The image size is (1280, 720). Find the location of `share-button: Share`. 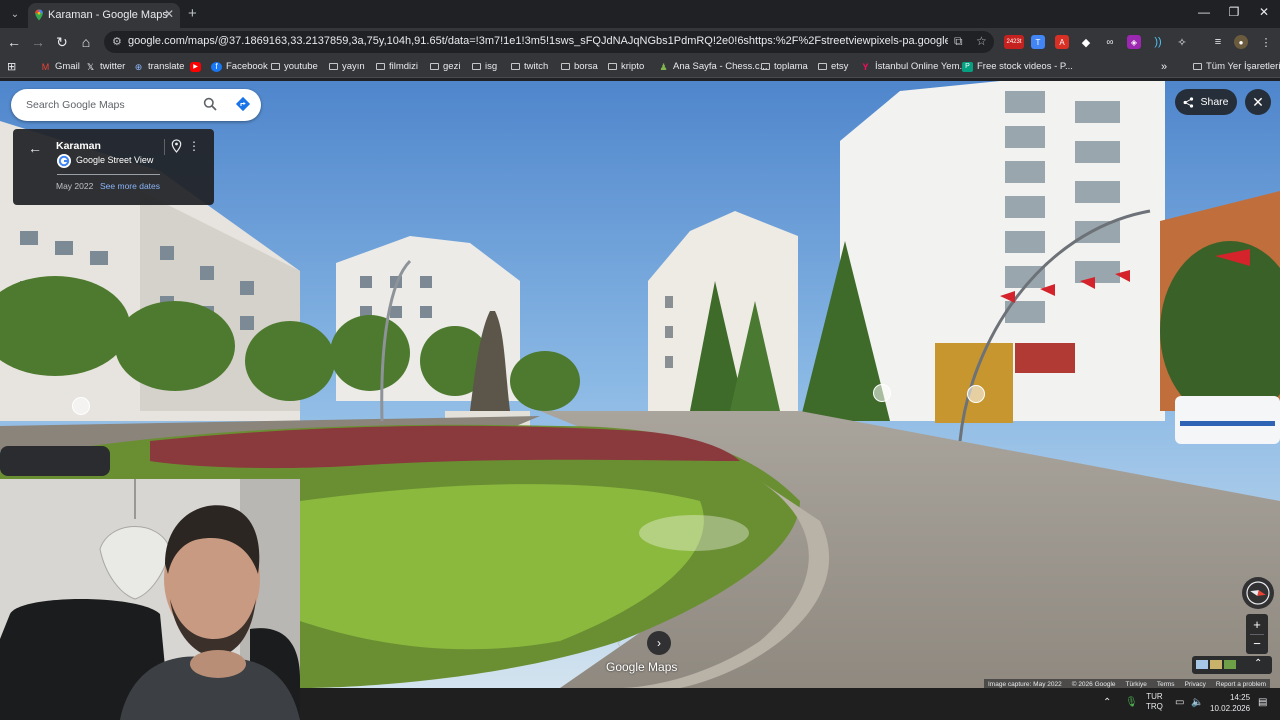

share-button: Share is located at coordinates (1206, 102).